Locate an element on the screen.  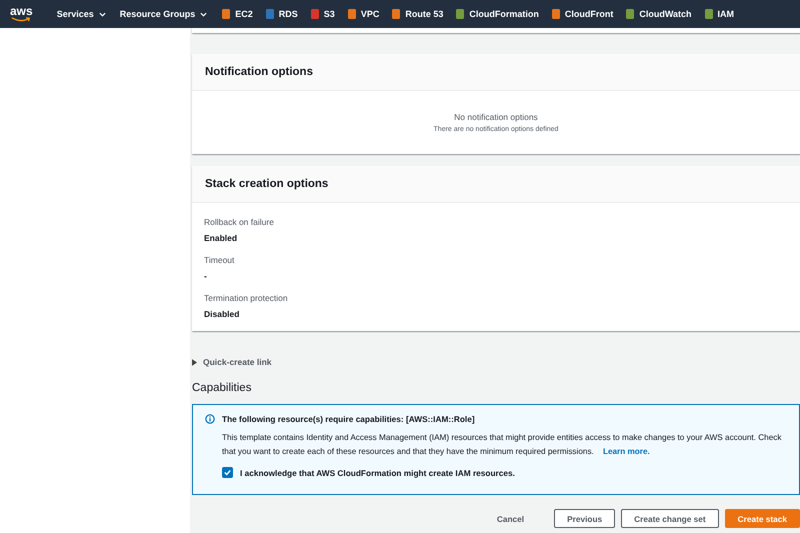
field-label: Termination protection is located at coordinates (246, 298).